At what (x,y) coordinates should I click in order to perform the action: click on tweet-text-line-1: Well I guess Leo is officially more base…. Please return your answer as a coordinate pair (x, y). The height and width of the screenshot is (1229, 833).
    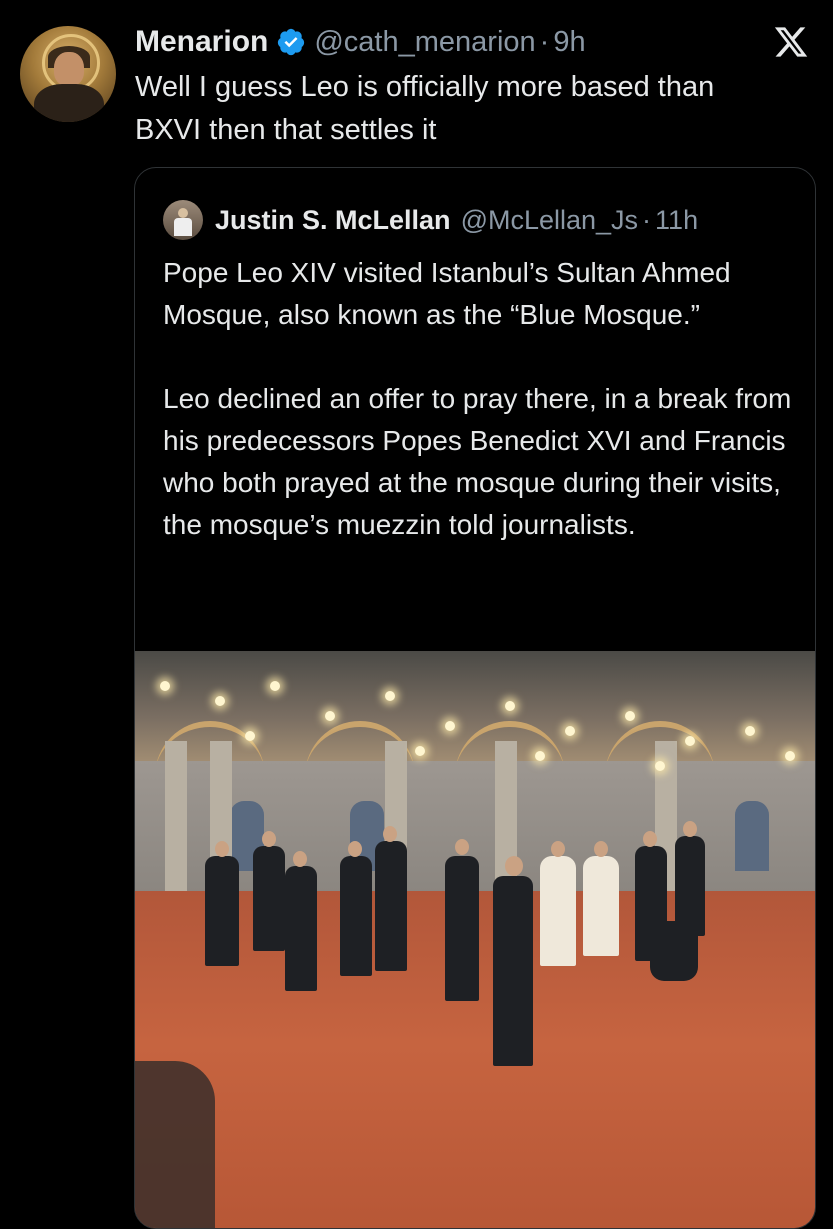
    Looking at the image, I should click on (425, 87).